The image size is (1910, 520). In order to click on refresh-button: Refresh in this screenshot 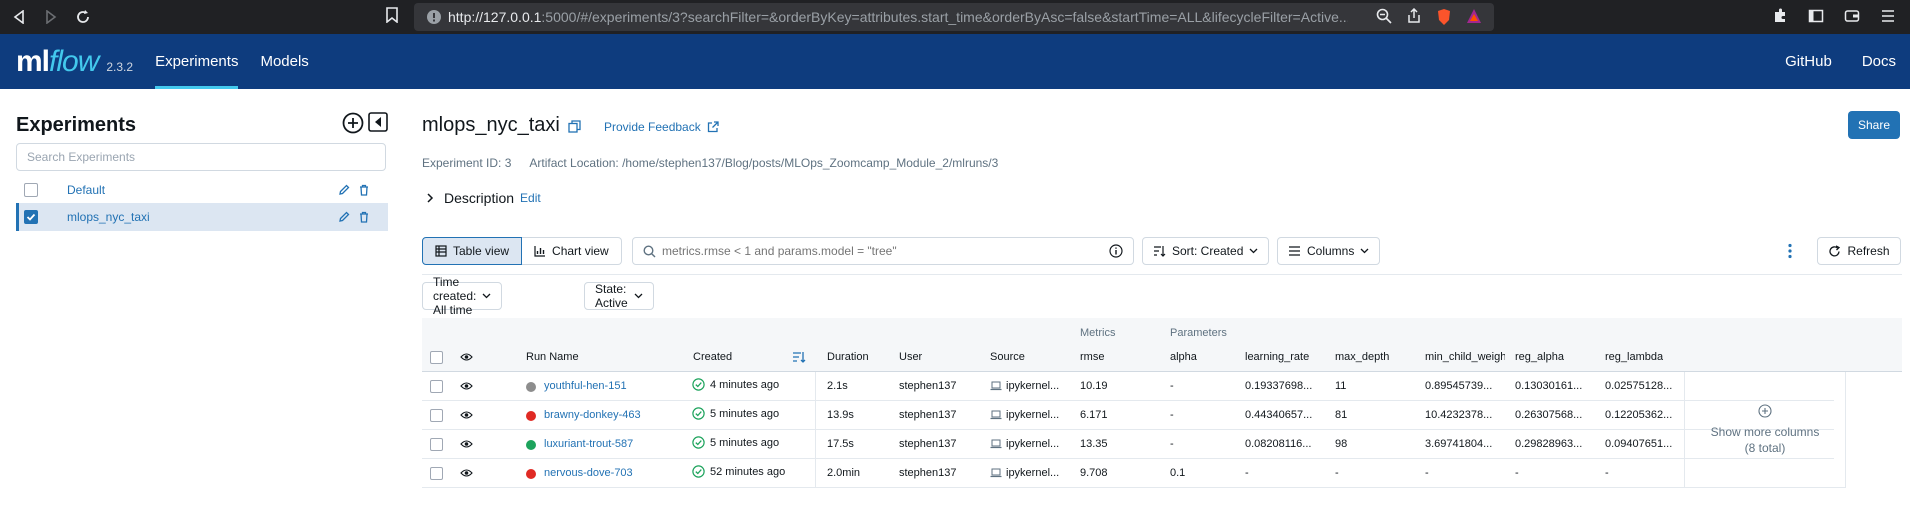, I will do `click(1859, 251)`.